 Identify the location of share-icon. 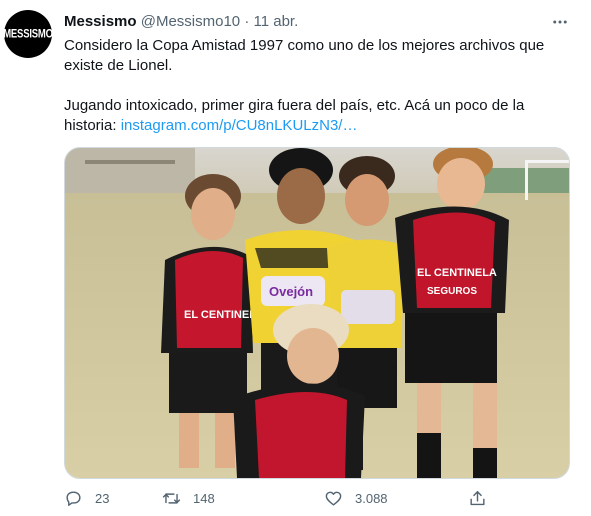
(477, 498).